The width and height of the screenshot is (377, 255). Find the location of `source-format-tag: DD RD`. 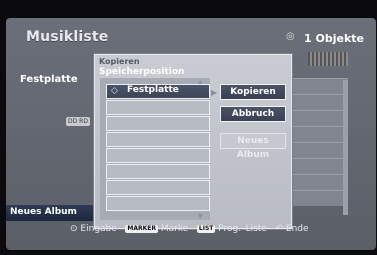

source-format-tag: DD RD is located at coordinates (78, 121).